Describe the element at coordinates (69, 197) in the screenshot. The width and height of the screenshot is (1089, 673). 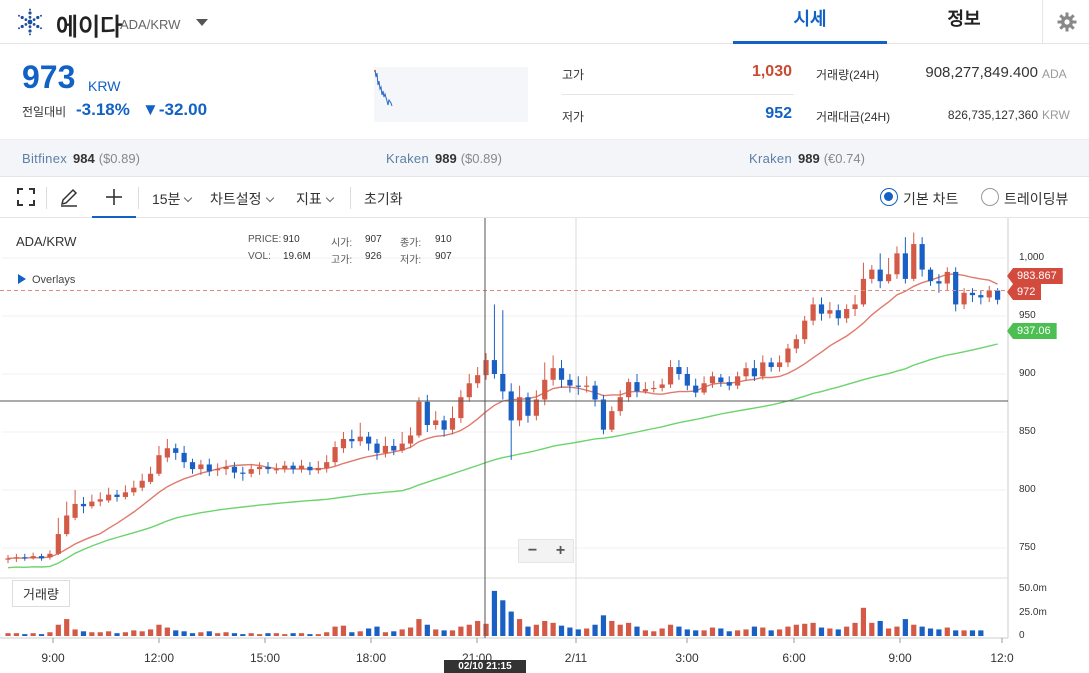
I see `pencil-icon` at that location.